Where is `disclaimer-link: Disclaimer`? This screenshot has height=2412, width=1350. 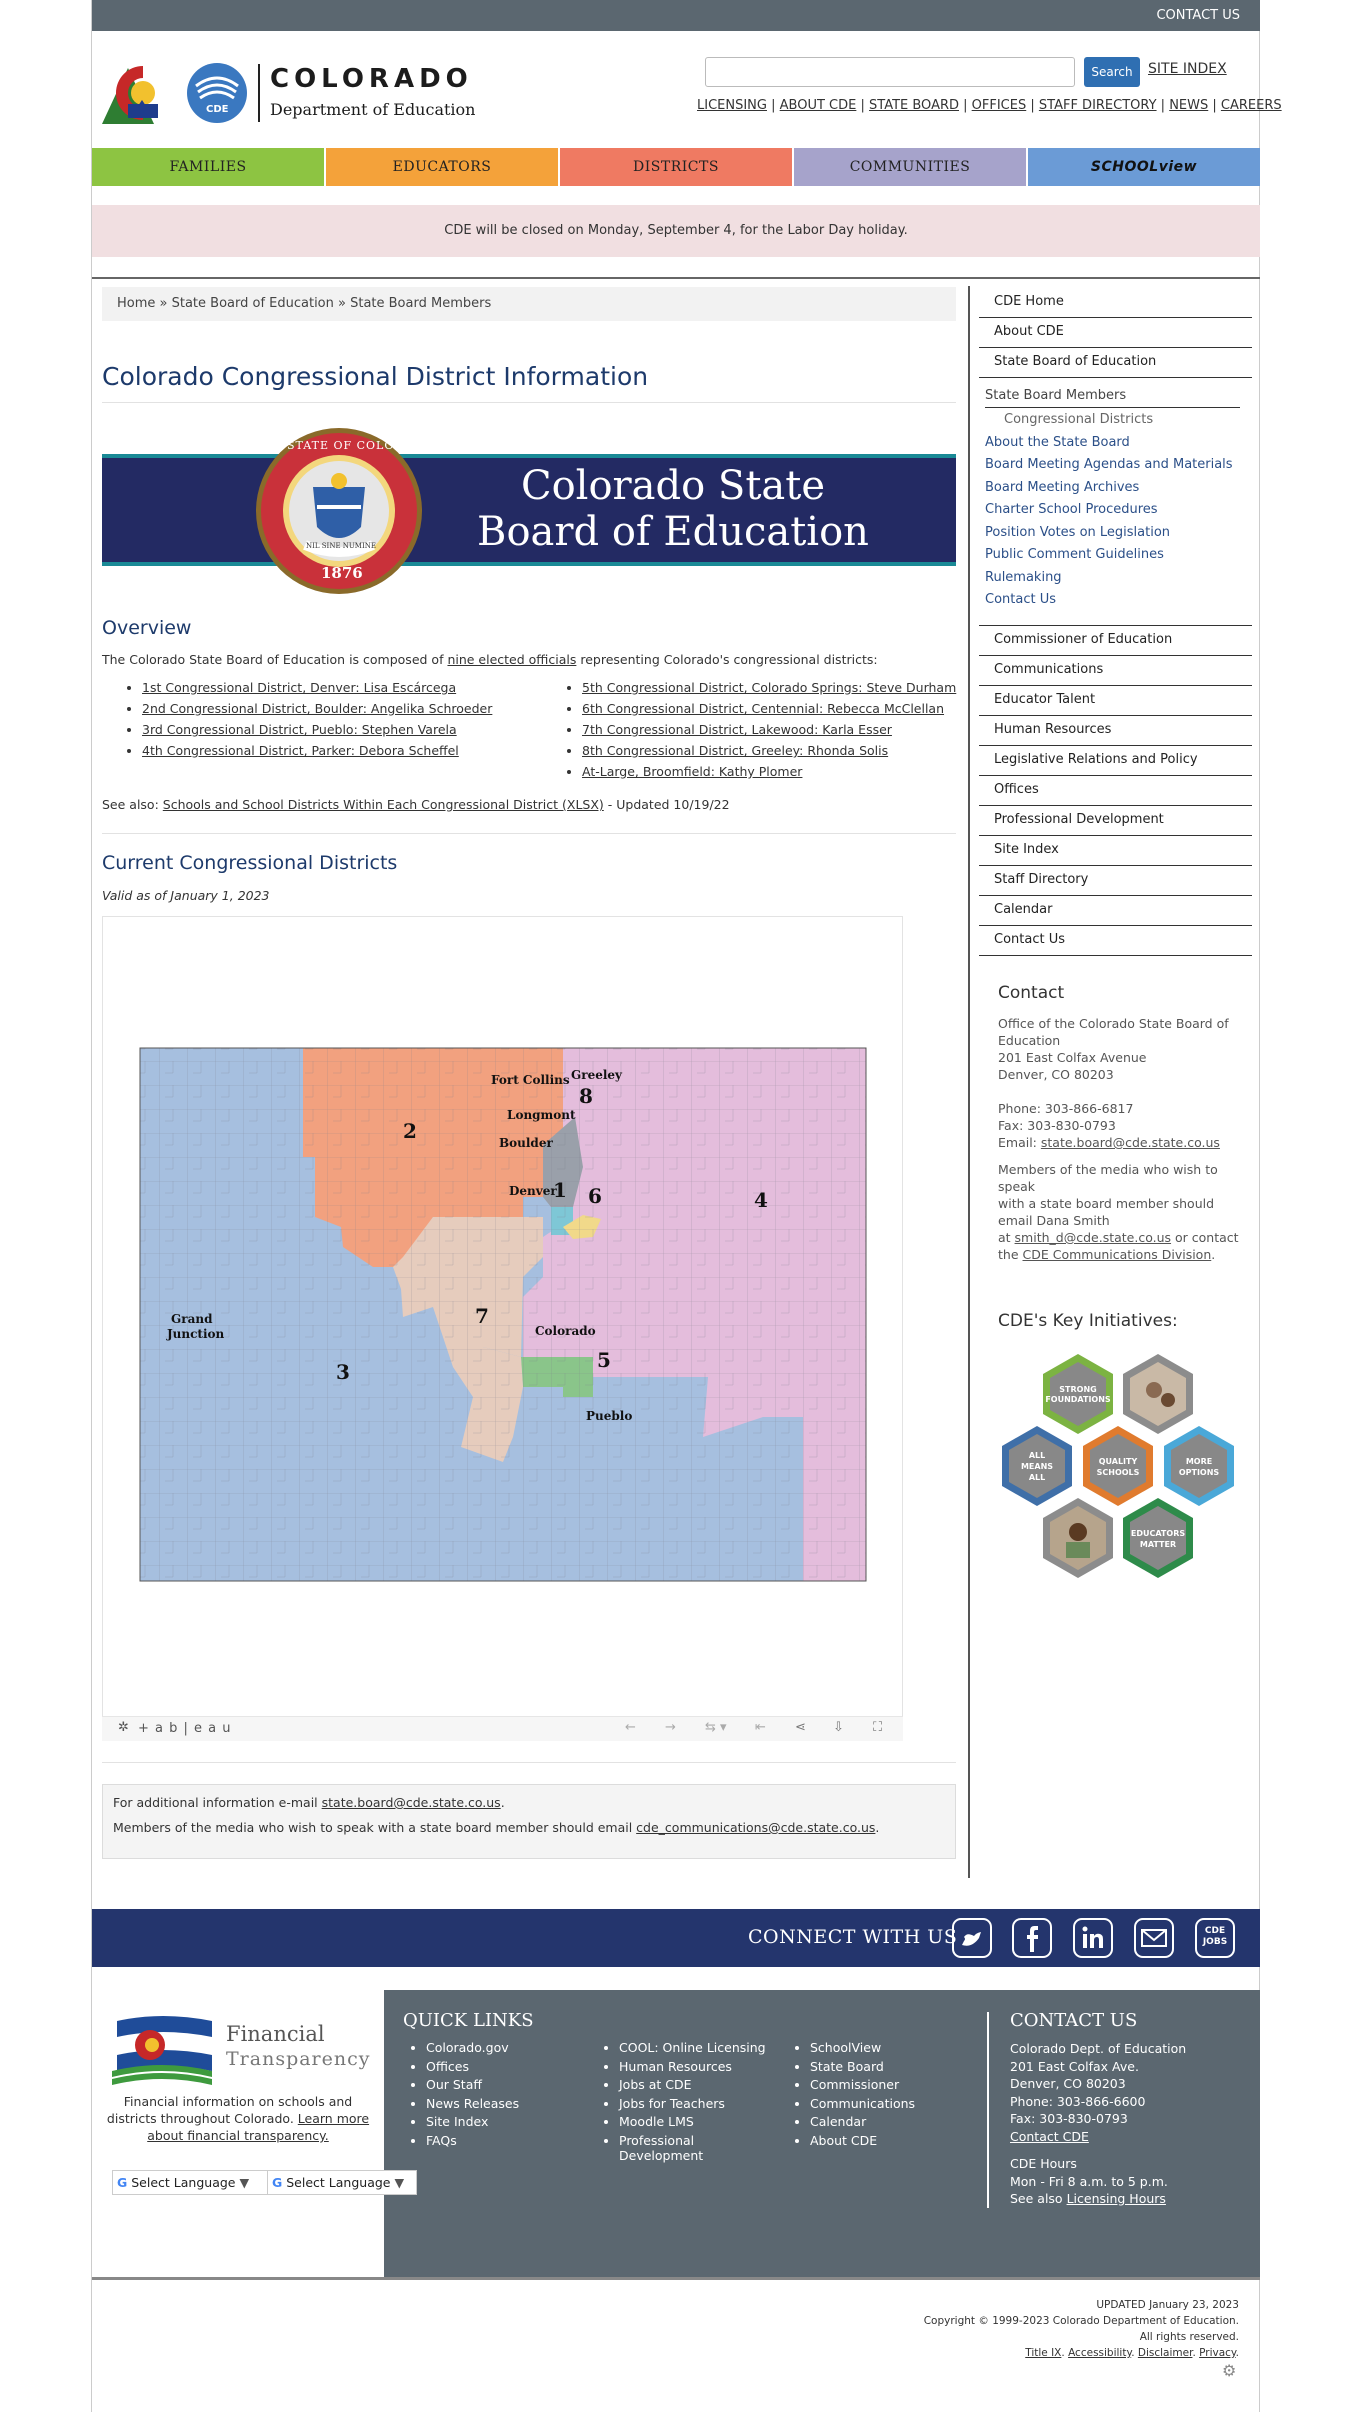 disclaimer-link: Disclaimer is located at coordinates (1165, 2353).